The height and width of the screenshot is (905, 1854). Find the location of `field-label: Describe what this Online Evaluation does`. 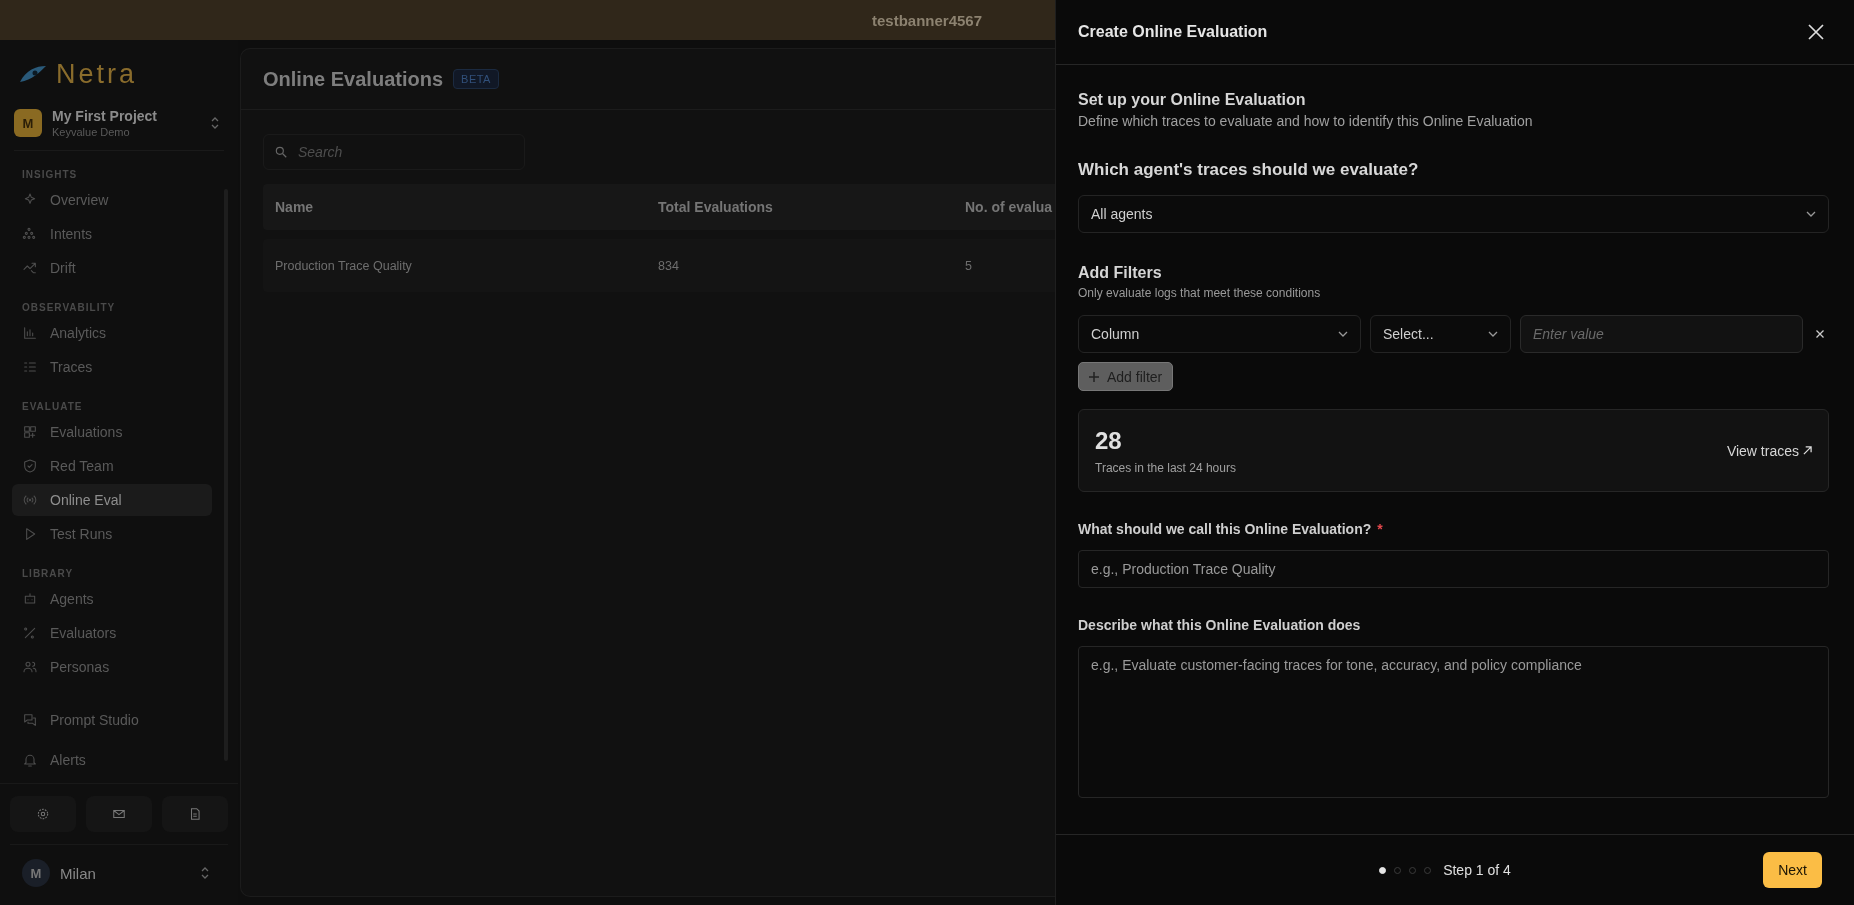

field-label: Describe what this Online Evaluation does is located at coordinates (1219, 625).